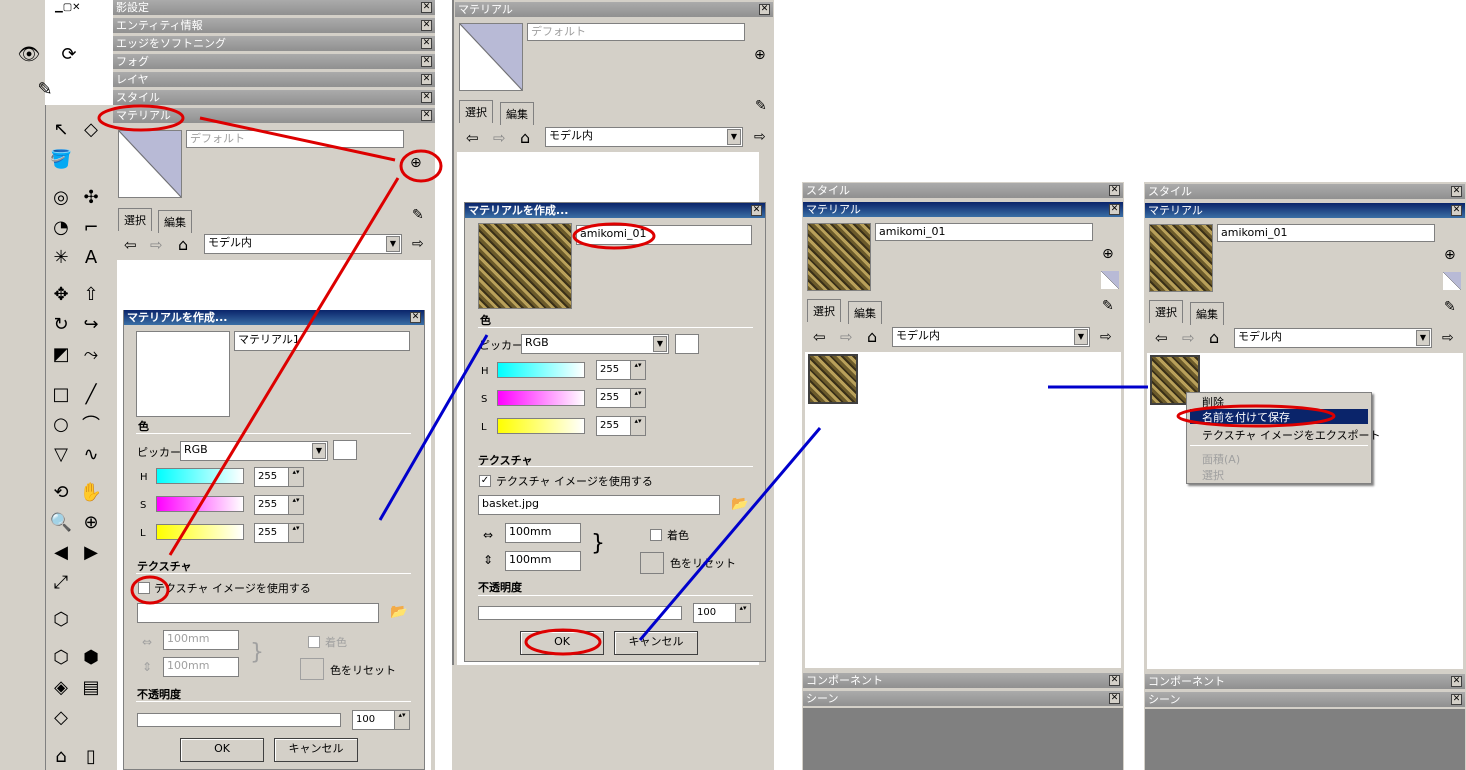  Describe the element at coordinates (614, 236) in the screenshot. I see `red-circle-name` at that location.